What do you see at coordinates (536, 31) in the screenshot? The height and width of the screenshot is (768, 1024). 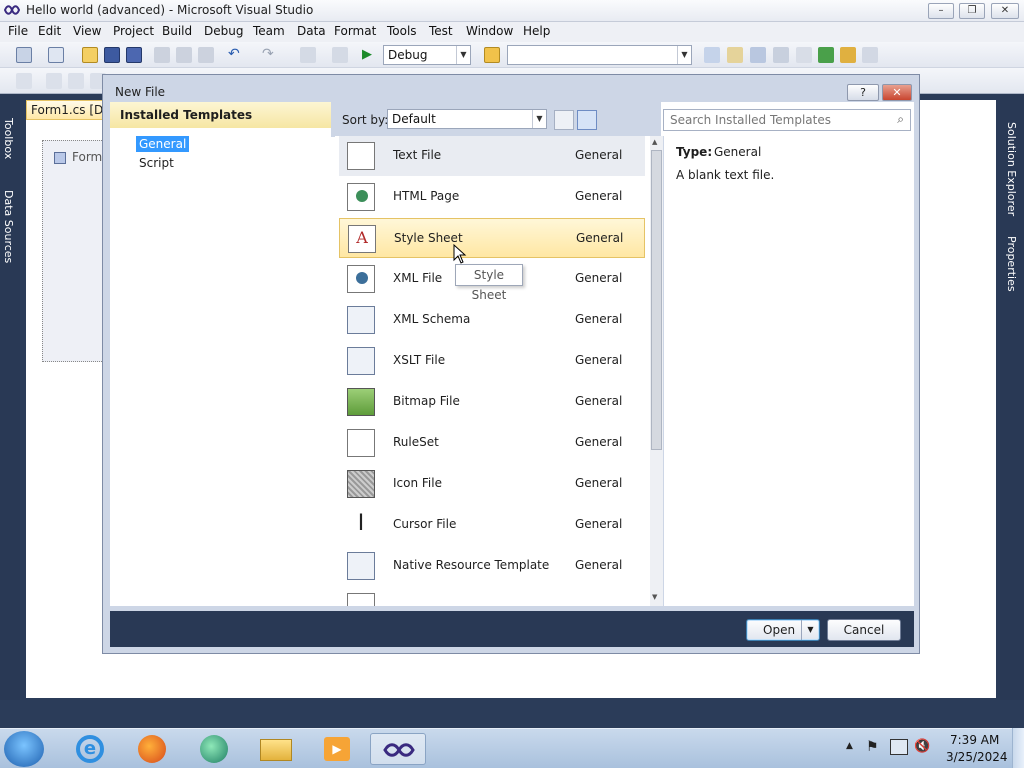 I see `menu-help: Help` at bounding box center [536, 31].